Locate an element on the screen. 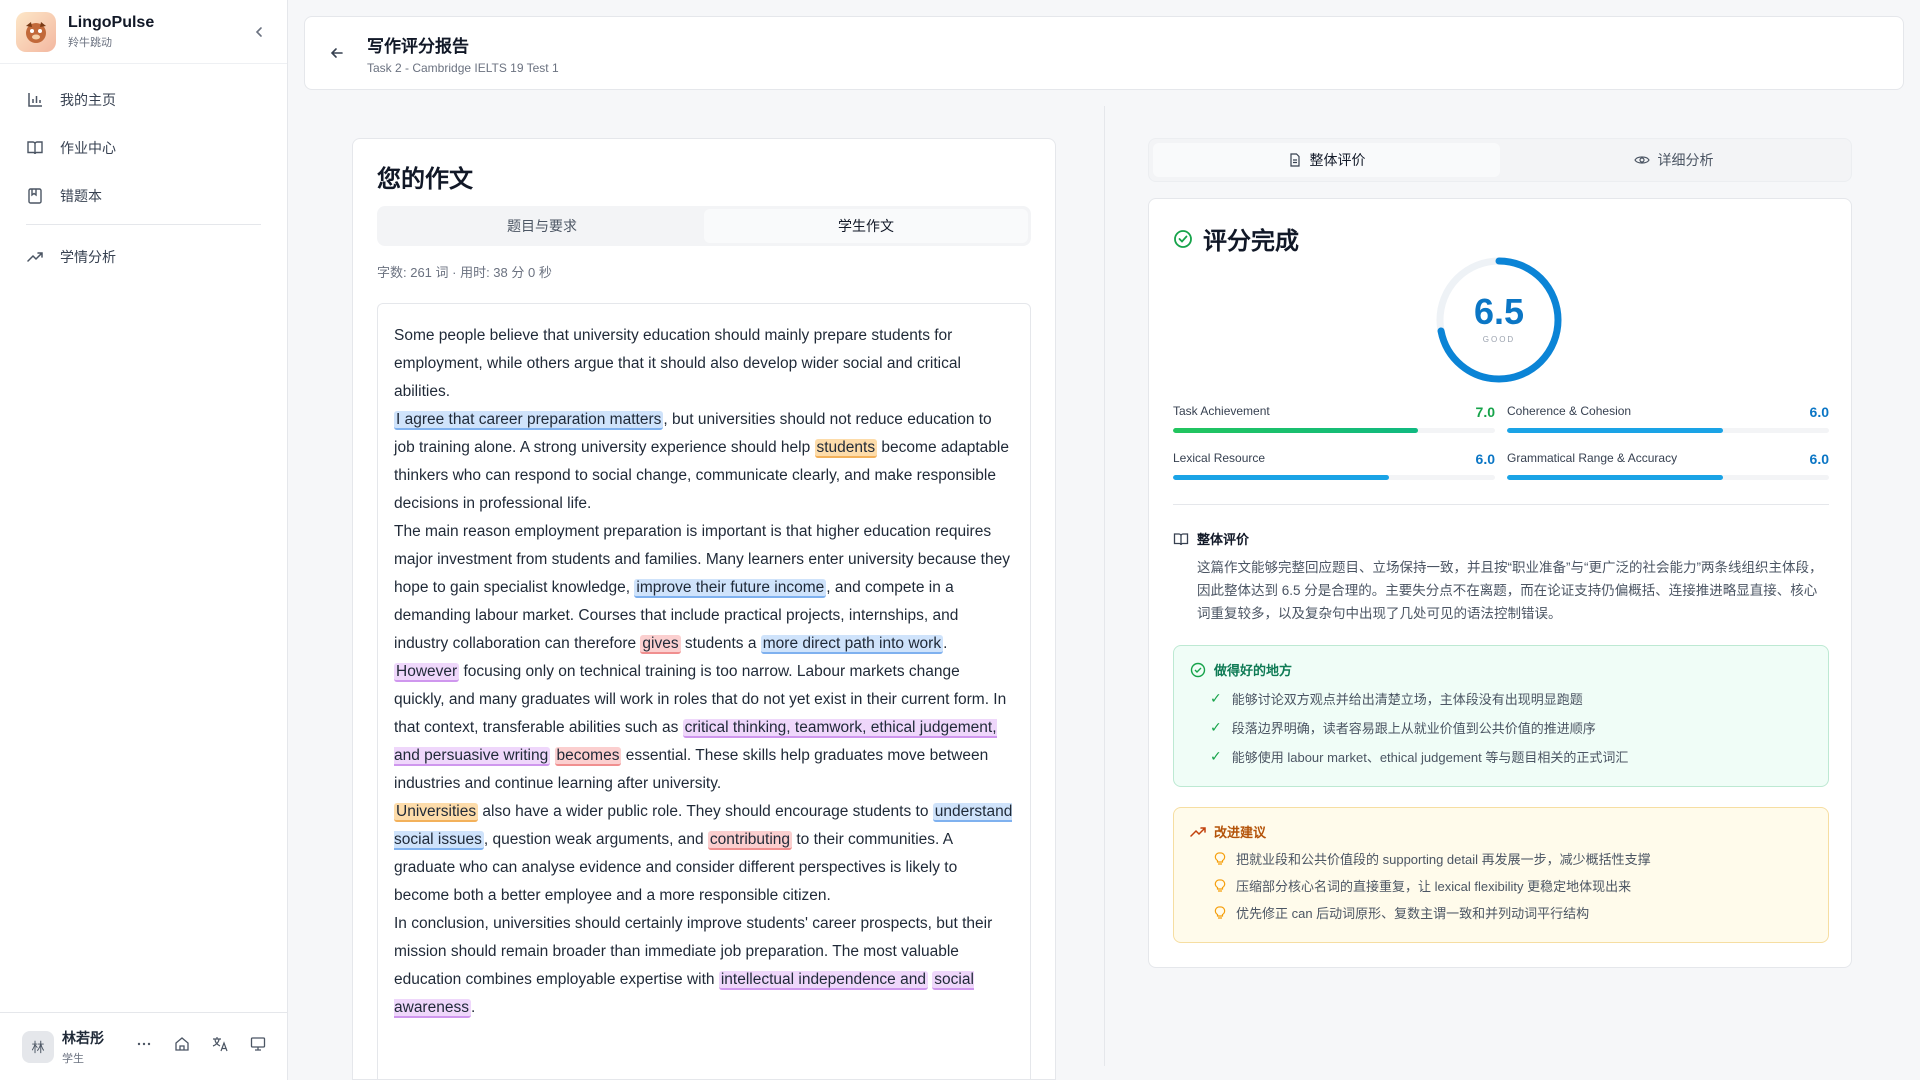 The height and width of the screenshot is (1080, 1920). highlight-blue: improve their future income is located at coordinates (730, 588).